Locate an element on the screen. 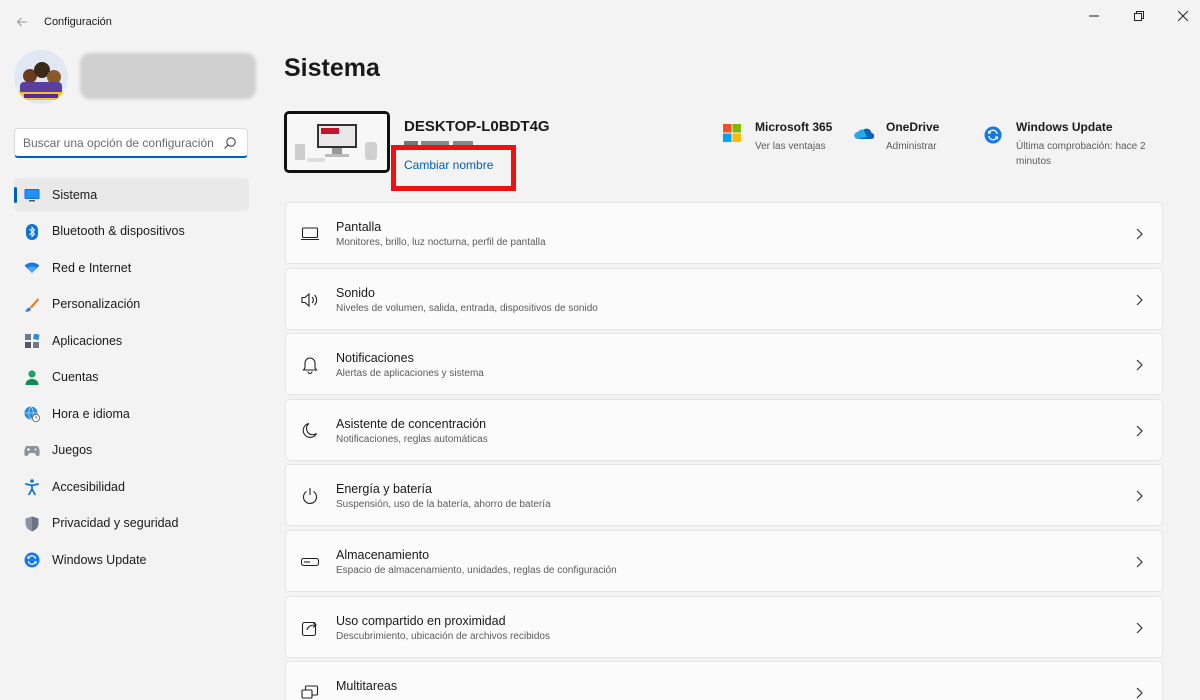 The width and height of the screenshot is (1200, 700). card-title: Almacenamiento is located at coordinates (383, 554).